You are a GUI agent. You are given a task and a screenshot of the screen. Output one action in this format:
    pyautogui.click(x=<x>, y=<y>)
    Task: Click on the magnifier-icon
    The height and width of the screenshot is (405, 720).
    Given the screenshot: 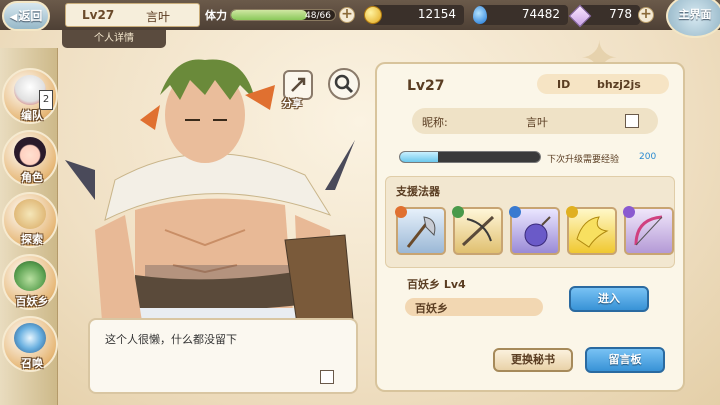 What is the action you would take?
    pyautogui.click(x=344, y=84)
    